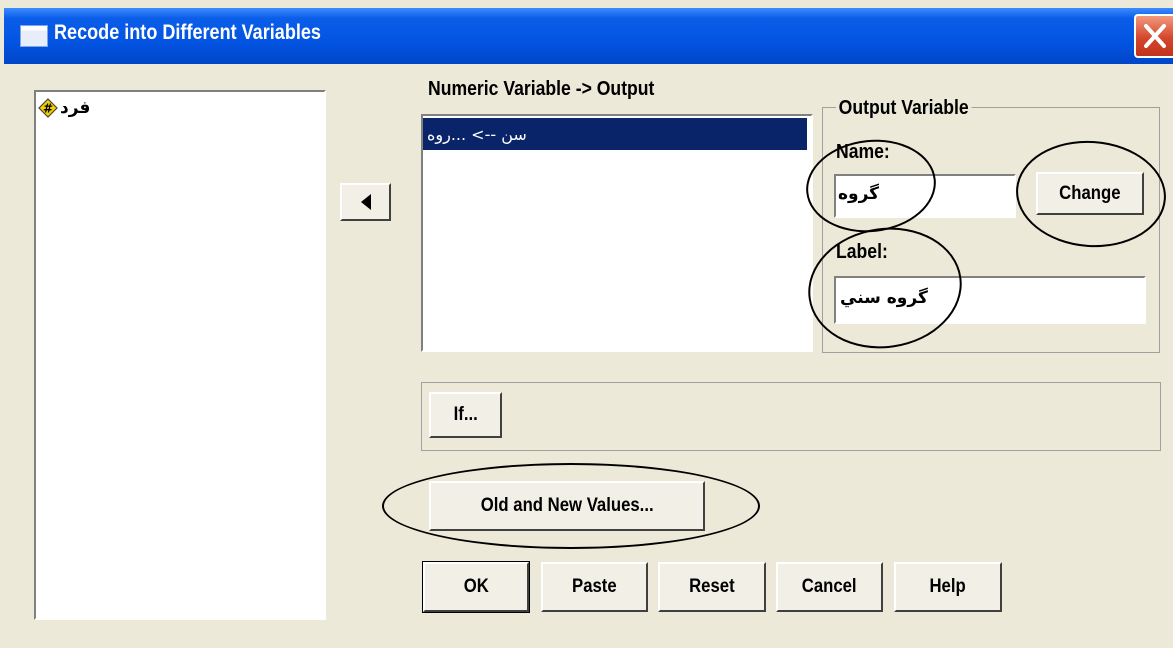 The height and width of the screenshot is (648, 1173). Describe the element at coordinates (34, 36) in the screenshot. I see `window-icon` at that location.